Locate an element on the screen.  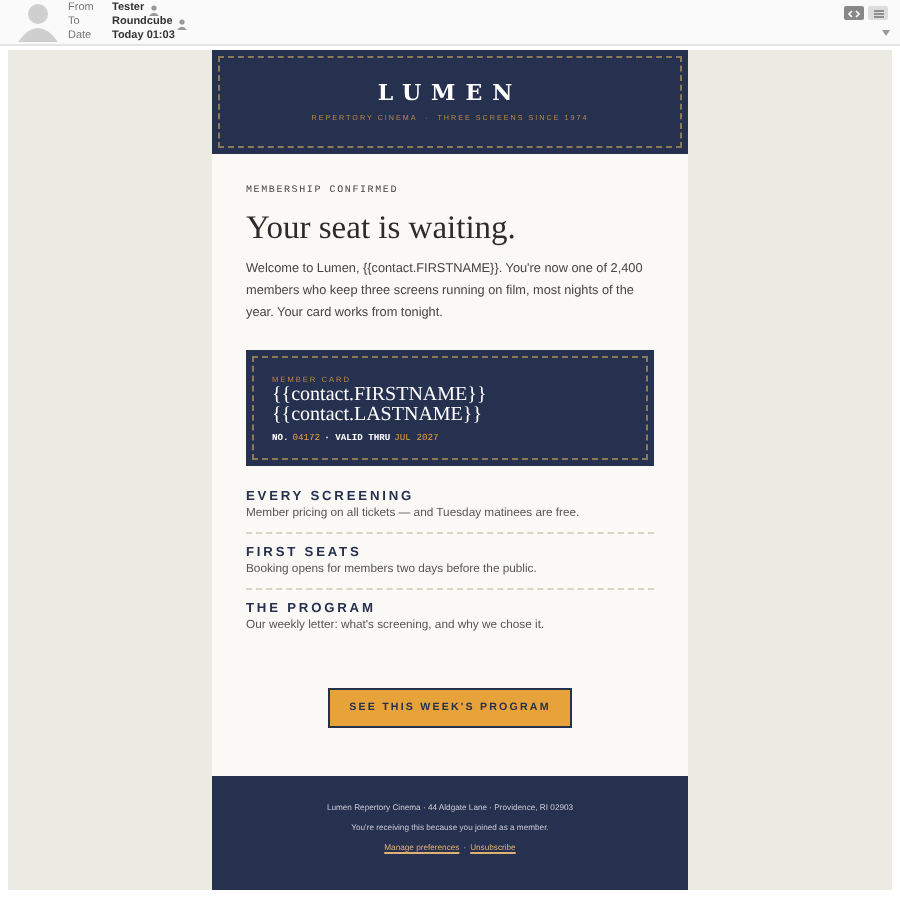
brand-logo: LUMEN is located at coordinates (450, 94).